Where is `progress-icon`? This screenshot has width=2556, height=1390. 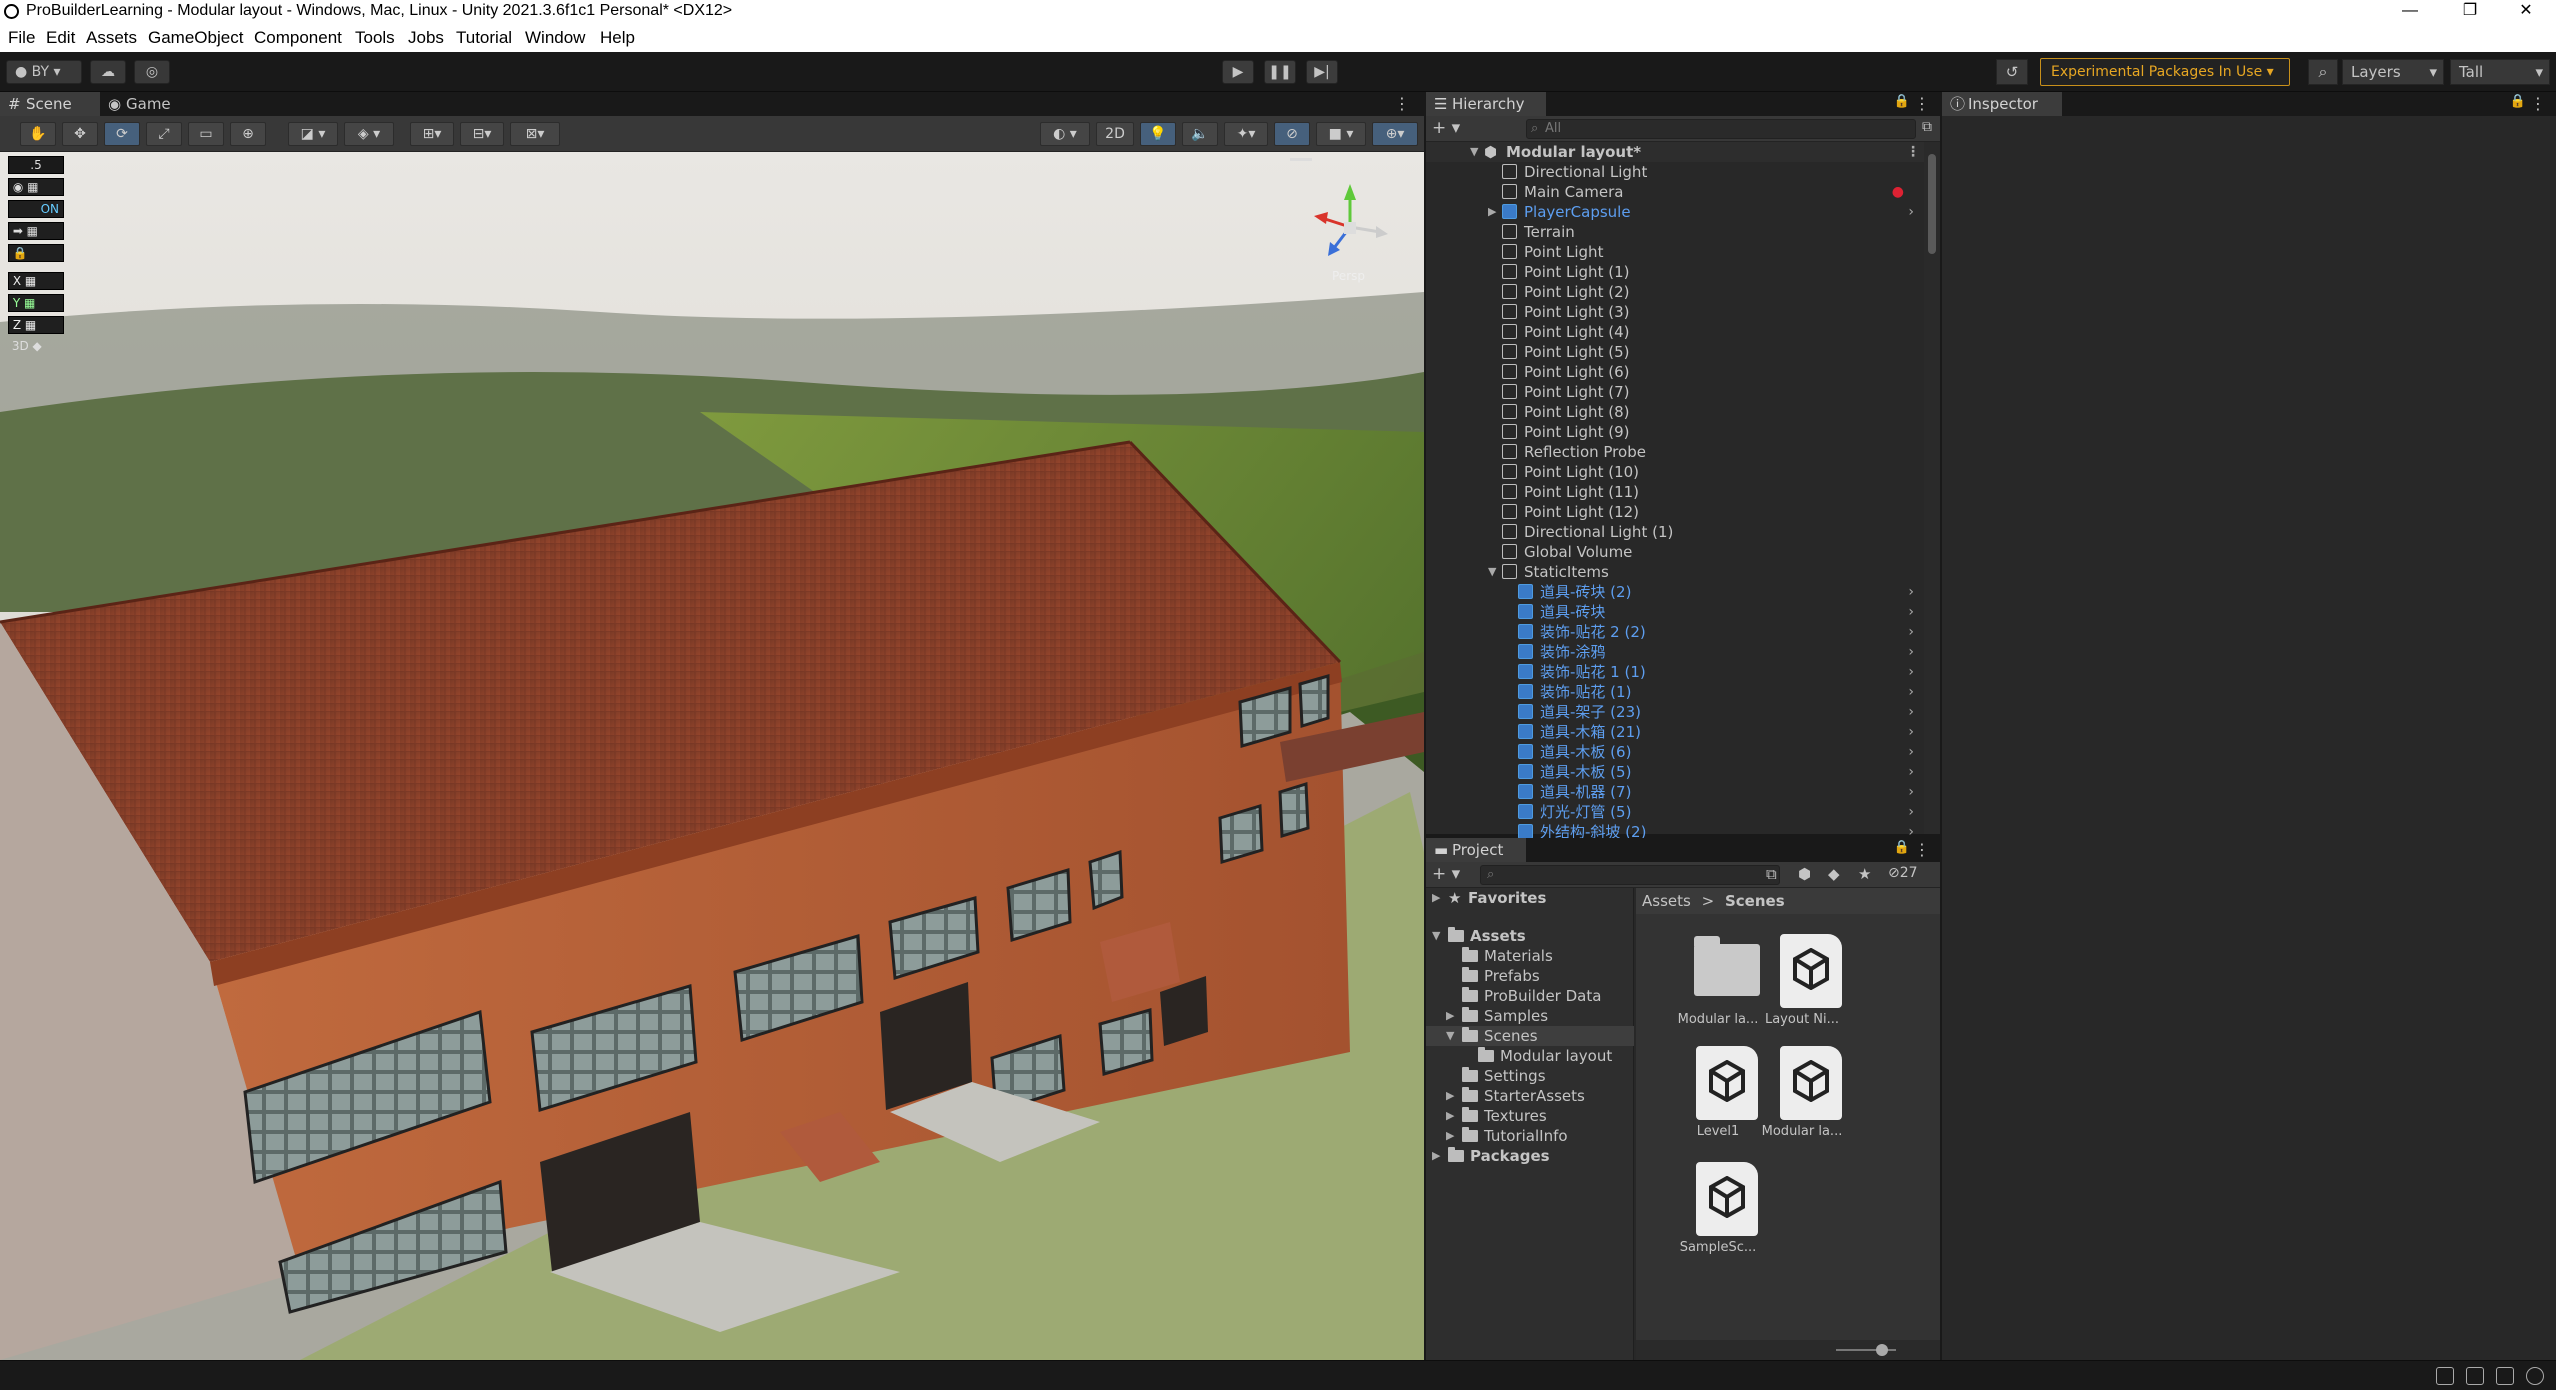 progress-icon is located at coordinates (2475, 1376).